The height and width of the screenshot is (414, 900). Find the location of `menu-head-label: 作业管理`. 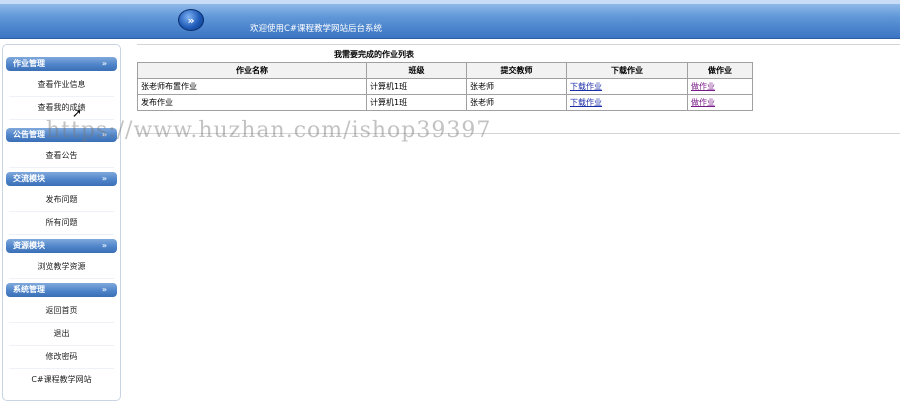

menu-head-label: 作业管理 is located at coordinates (29, 63).